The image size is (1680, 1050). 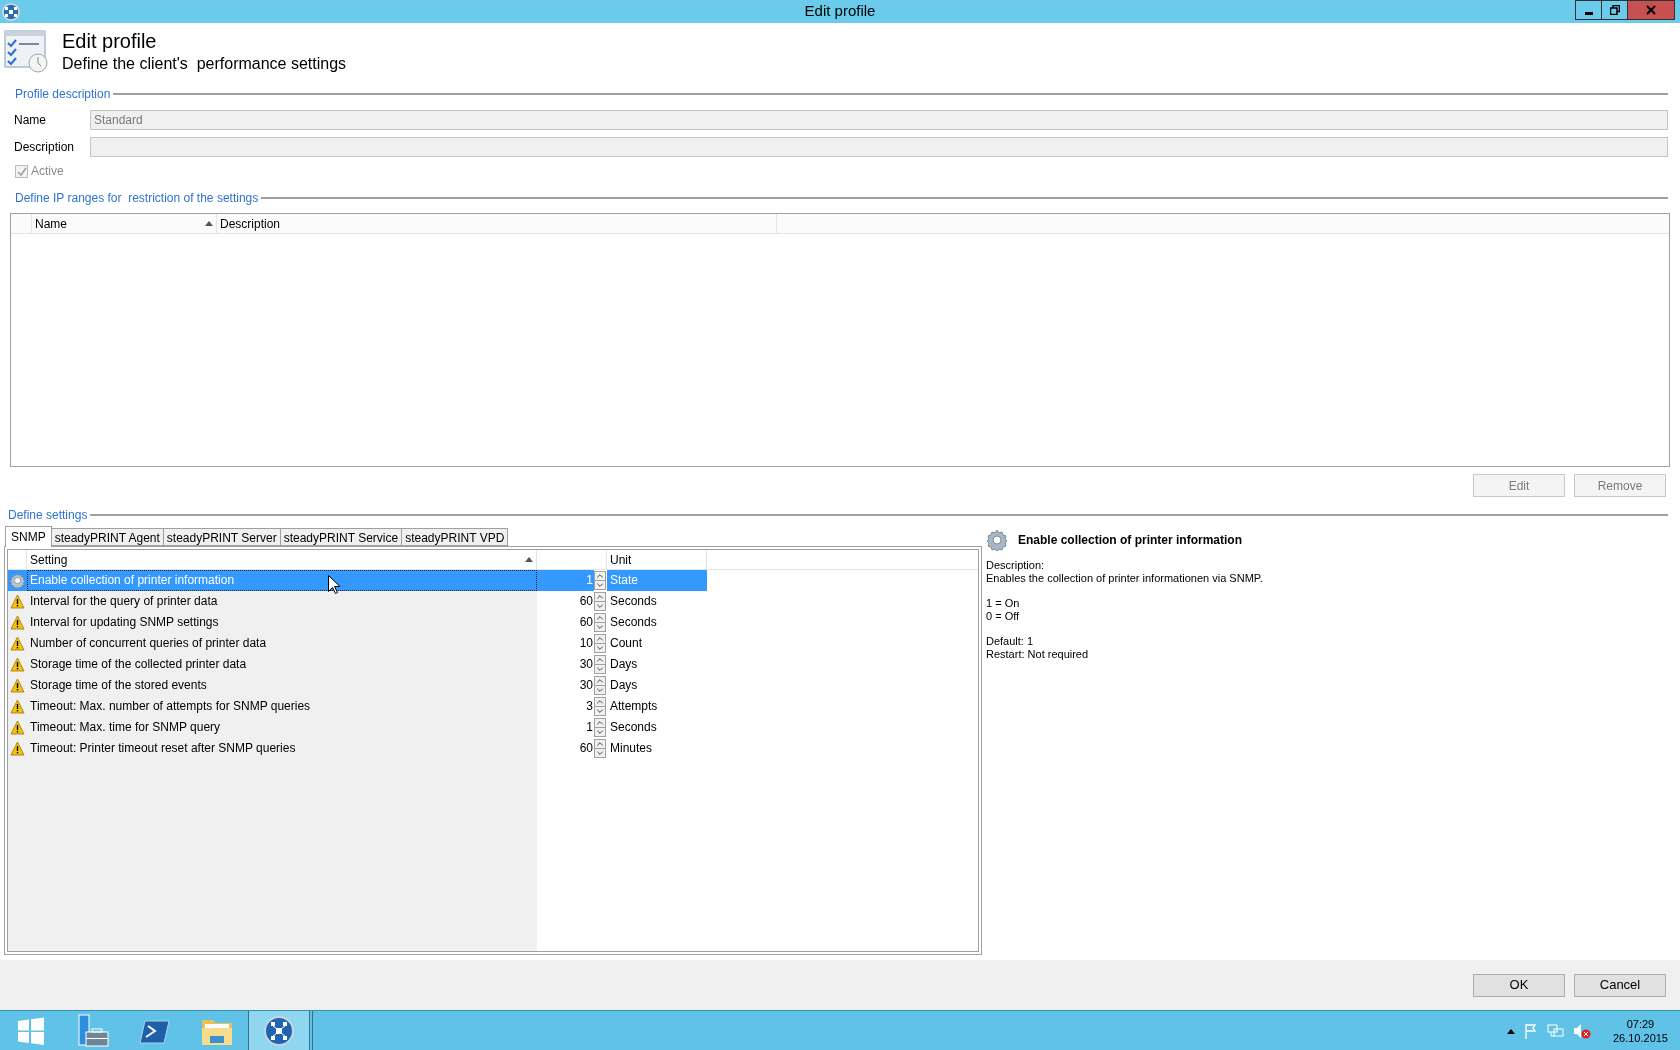 What do you see at coordinates (48, 515) in the screenshot?
I see `group-label: Define settings` at bounding box center [48, 515].